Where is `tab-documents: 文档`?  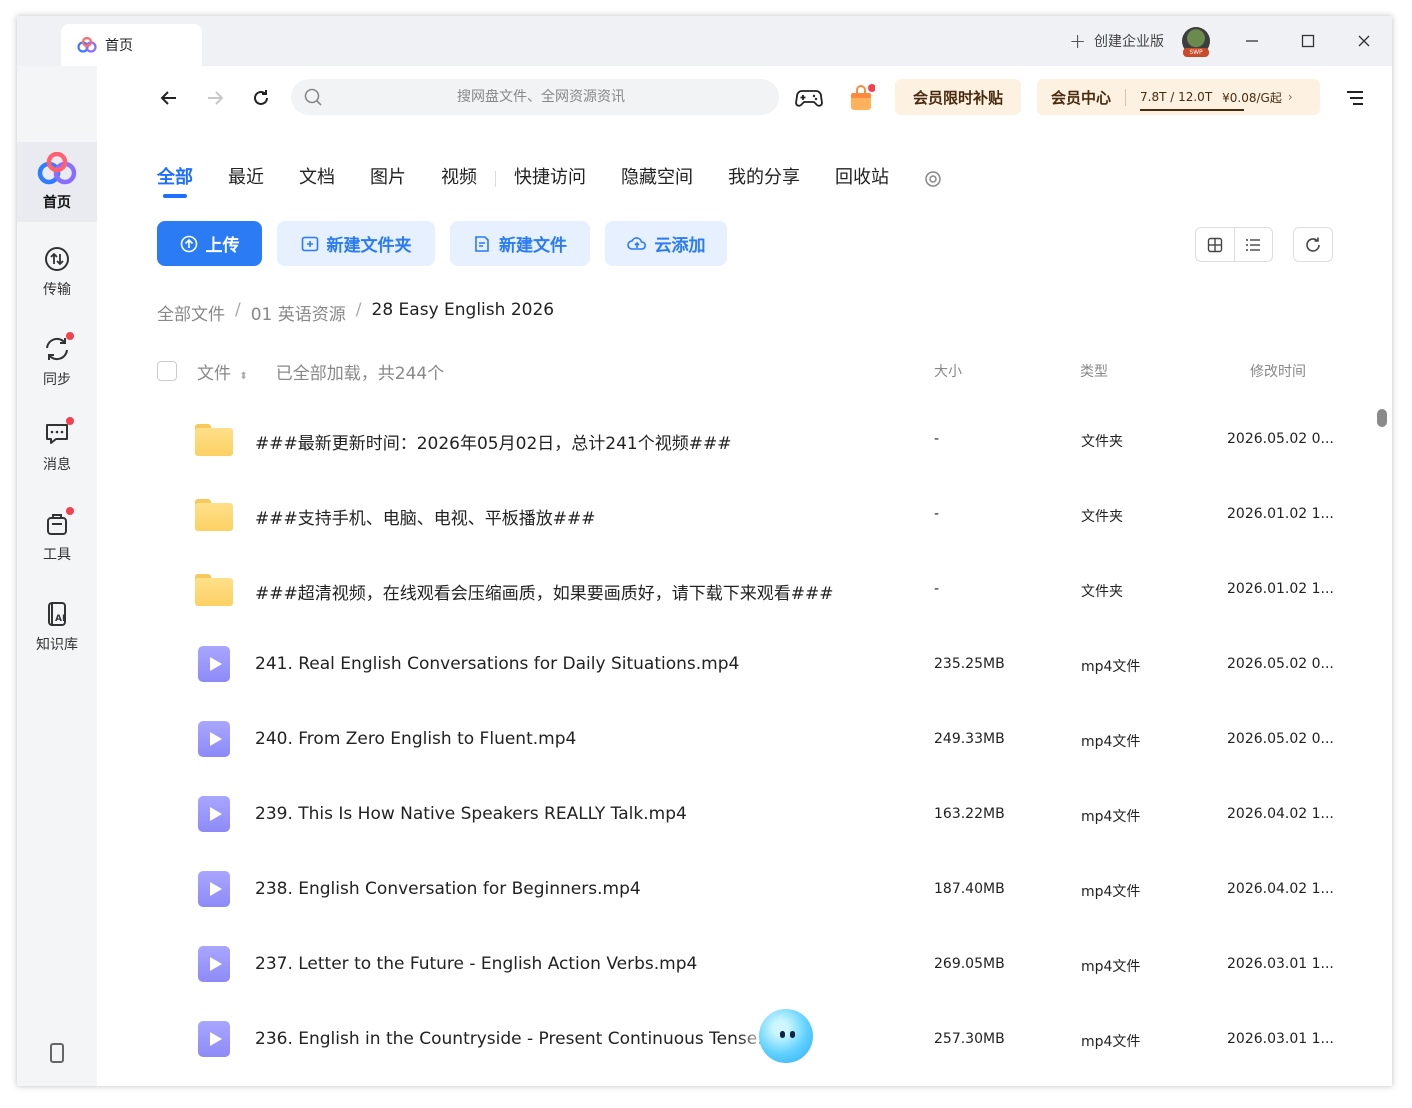
tab-documents: 文档 is located at coordinates (317, 183).